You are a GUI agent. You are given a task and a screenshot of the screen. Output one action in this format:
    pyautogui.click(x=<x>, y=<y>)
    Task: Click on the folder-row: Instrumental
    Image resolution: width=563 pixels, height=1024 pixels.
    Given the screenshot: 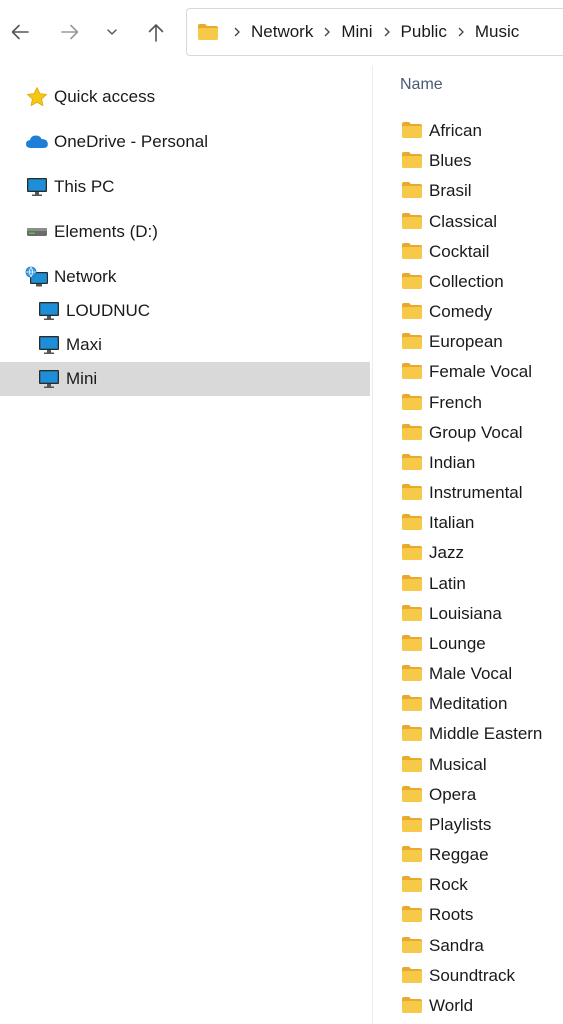 What is the action you would take?
    pyautogui.click(x=468, y=493)
    